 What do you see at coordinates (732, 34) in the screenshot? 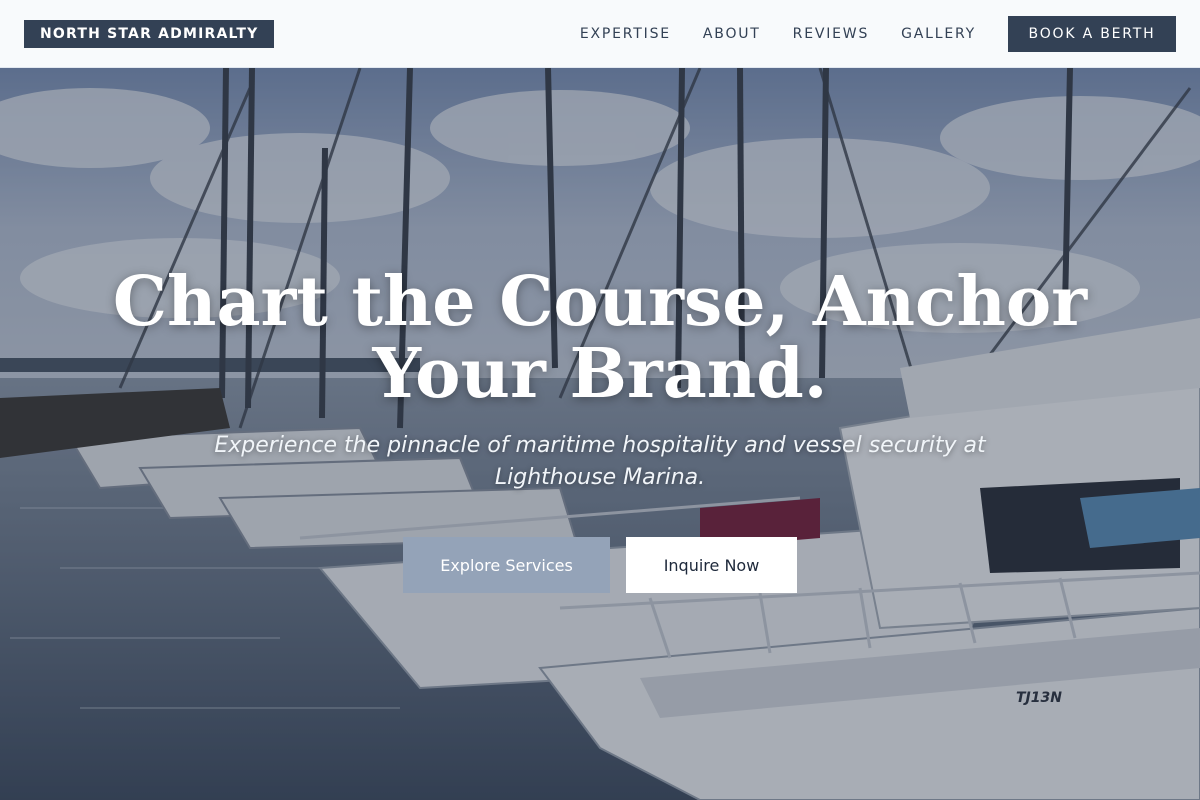
I see `nav-link-about: ABOUT` at bounding box center [732, 34].